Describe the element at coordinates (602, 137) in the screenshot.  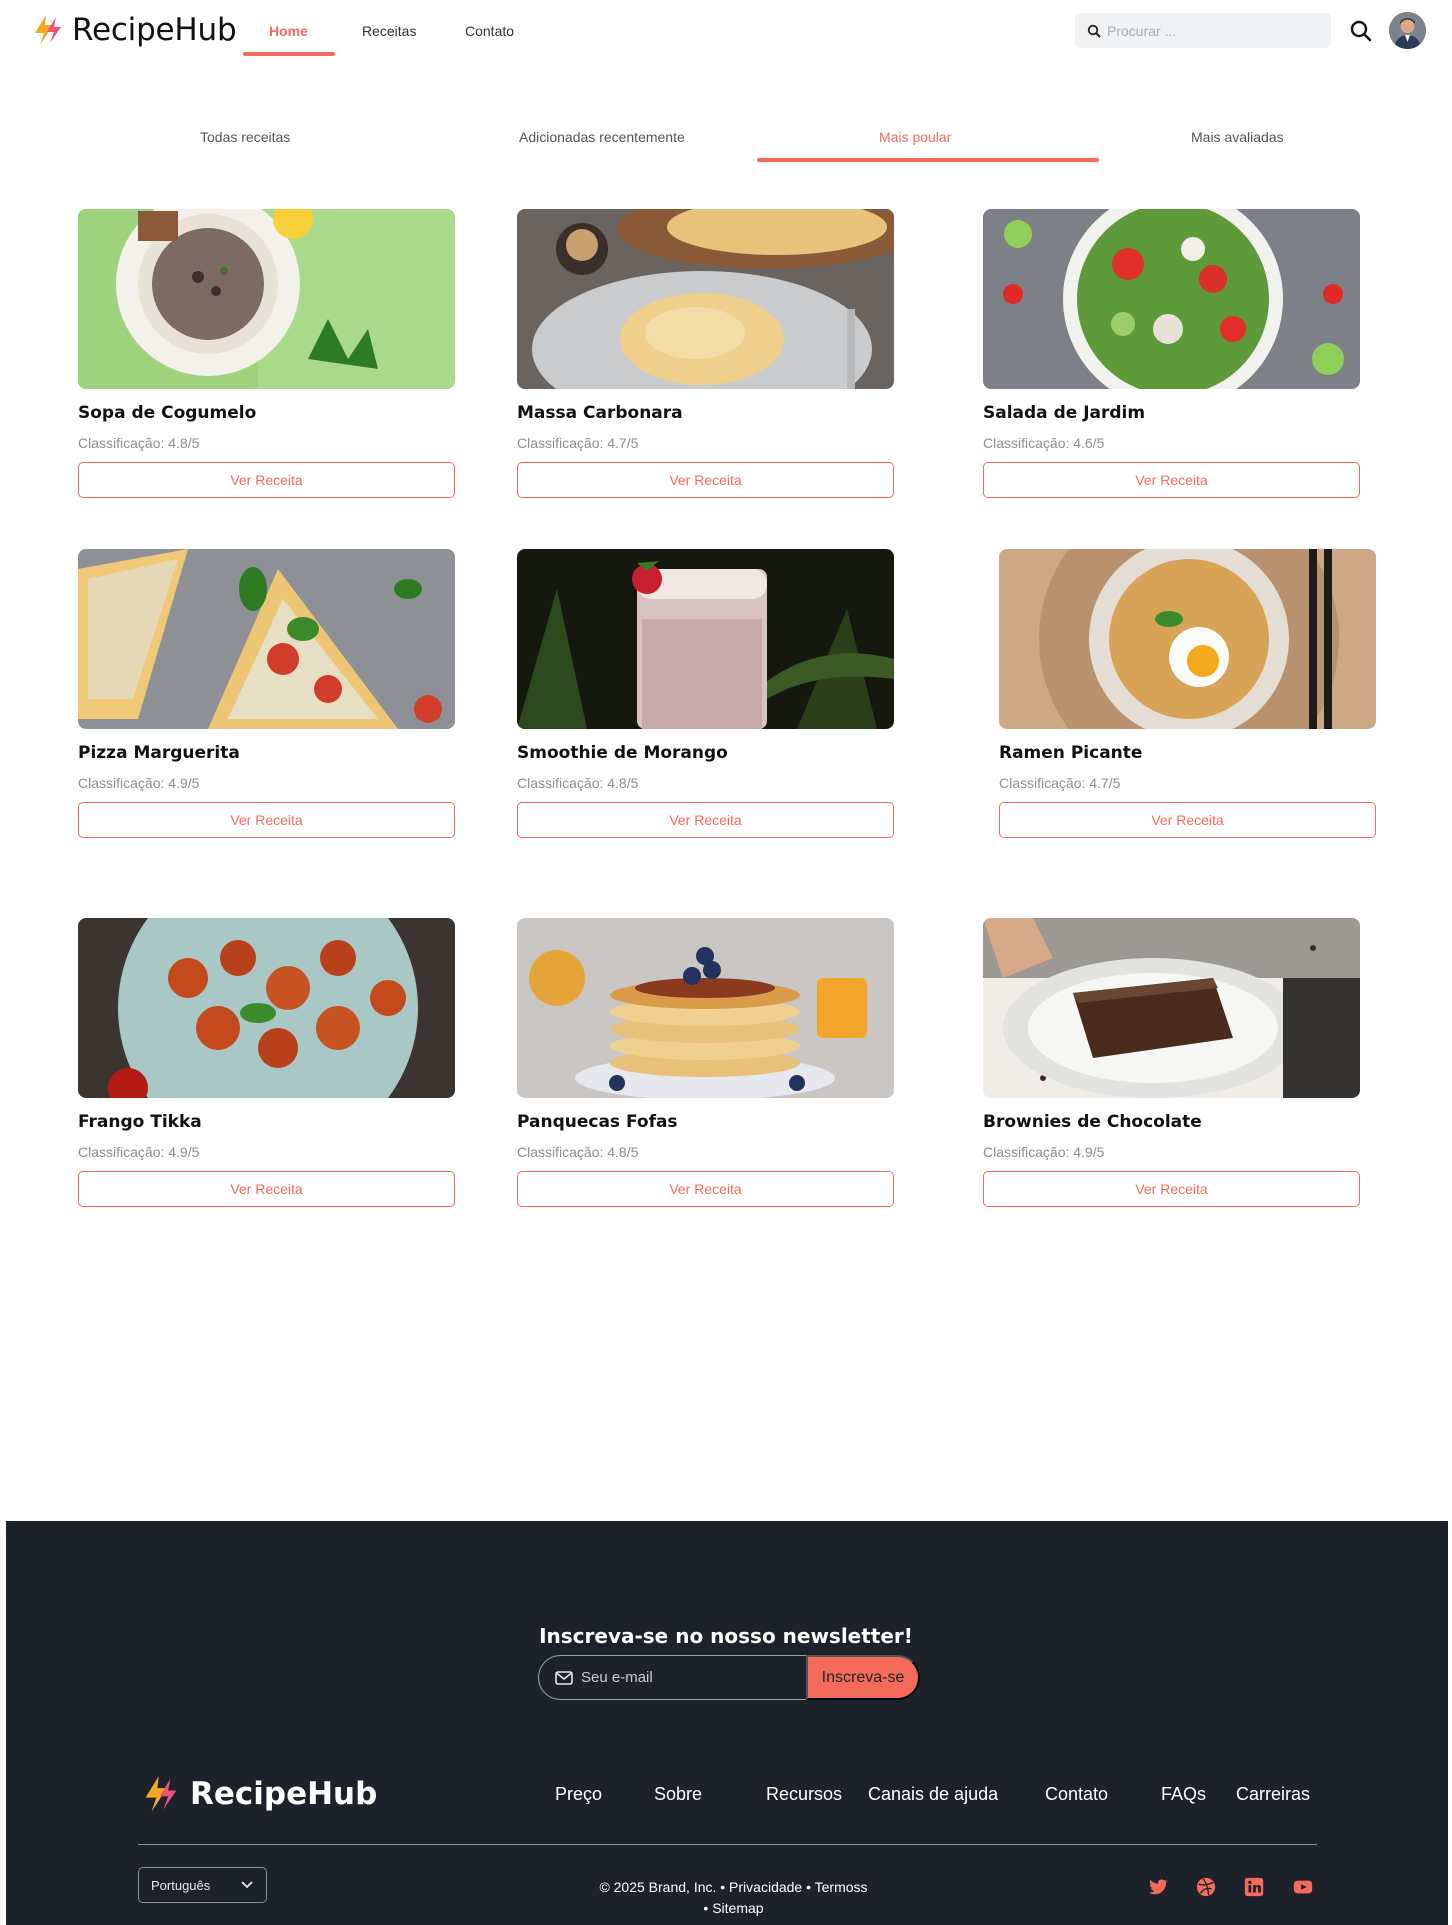
I see `tab-adicionadas-recentemente: Adicionadas recentemente` at that location.